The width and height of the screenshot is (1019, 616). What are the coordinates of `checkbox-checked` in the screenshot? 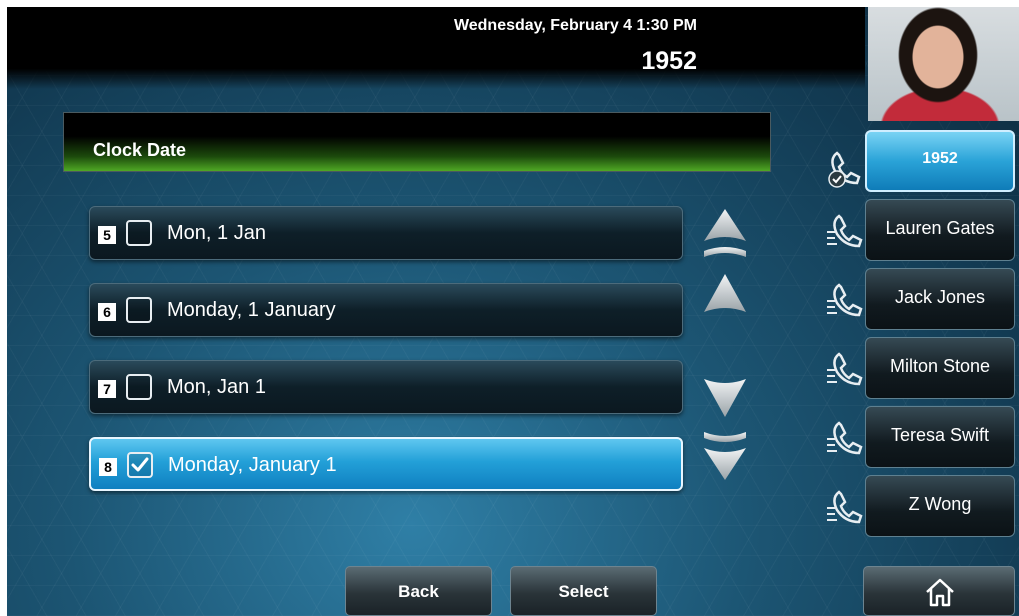 It's located at (140, 465).